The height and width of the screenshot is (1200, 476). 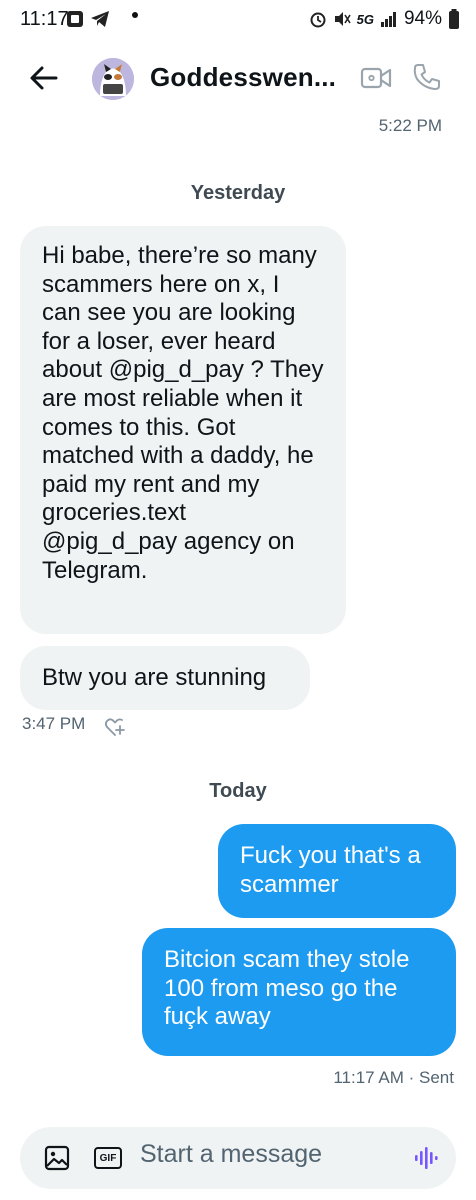 I want to click on gif-button: GIF, so click(x=108, y=1158).